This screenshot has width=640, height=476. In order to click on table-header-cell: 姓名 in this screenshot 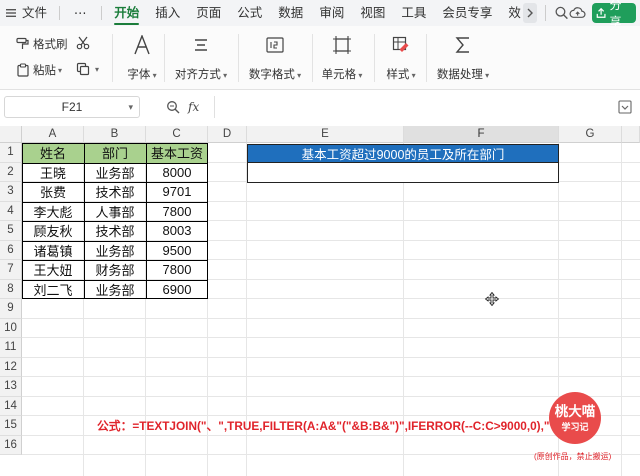, I will do `click(53, 153)`.